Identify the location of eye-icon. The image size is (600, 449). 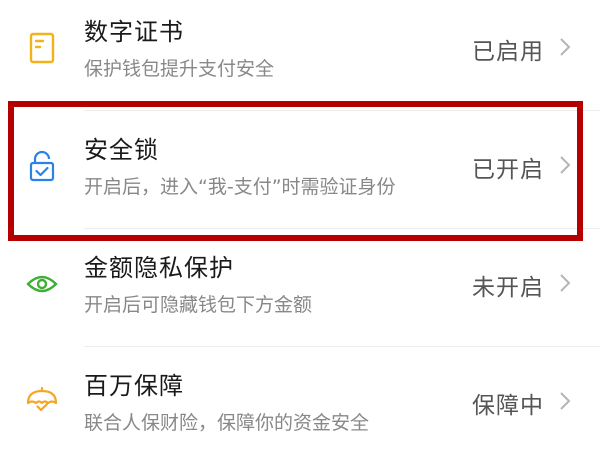
(42, 284).